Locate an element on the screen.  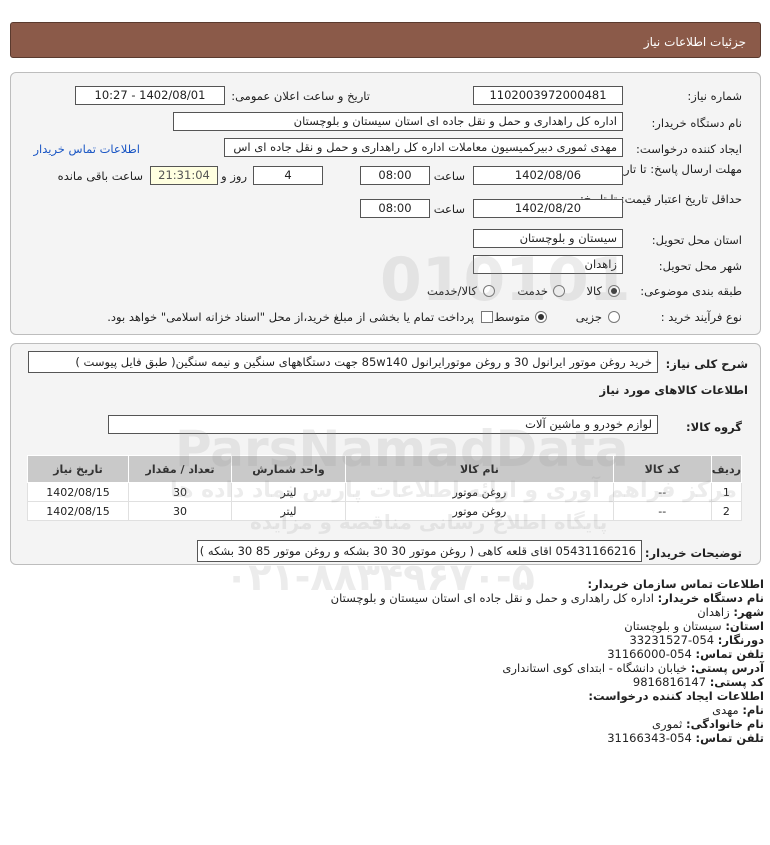
category-goods-radio is located at coordinates (614, 291).